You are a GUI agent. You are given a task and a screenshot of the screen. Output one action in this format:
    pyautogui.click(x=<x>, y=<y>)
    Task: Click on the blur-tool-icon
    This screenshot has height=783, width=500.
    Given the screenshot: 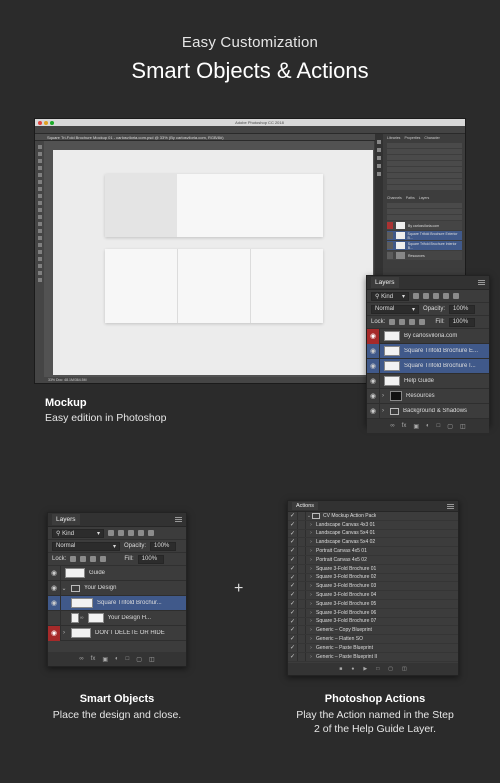 What is the action you would take?
    pyautogui.click(x=39, y=231)
    